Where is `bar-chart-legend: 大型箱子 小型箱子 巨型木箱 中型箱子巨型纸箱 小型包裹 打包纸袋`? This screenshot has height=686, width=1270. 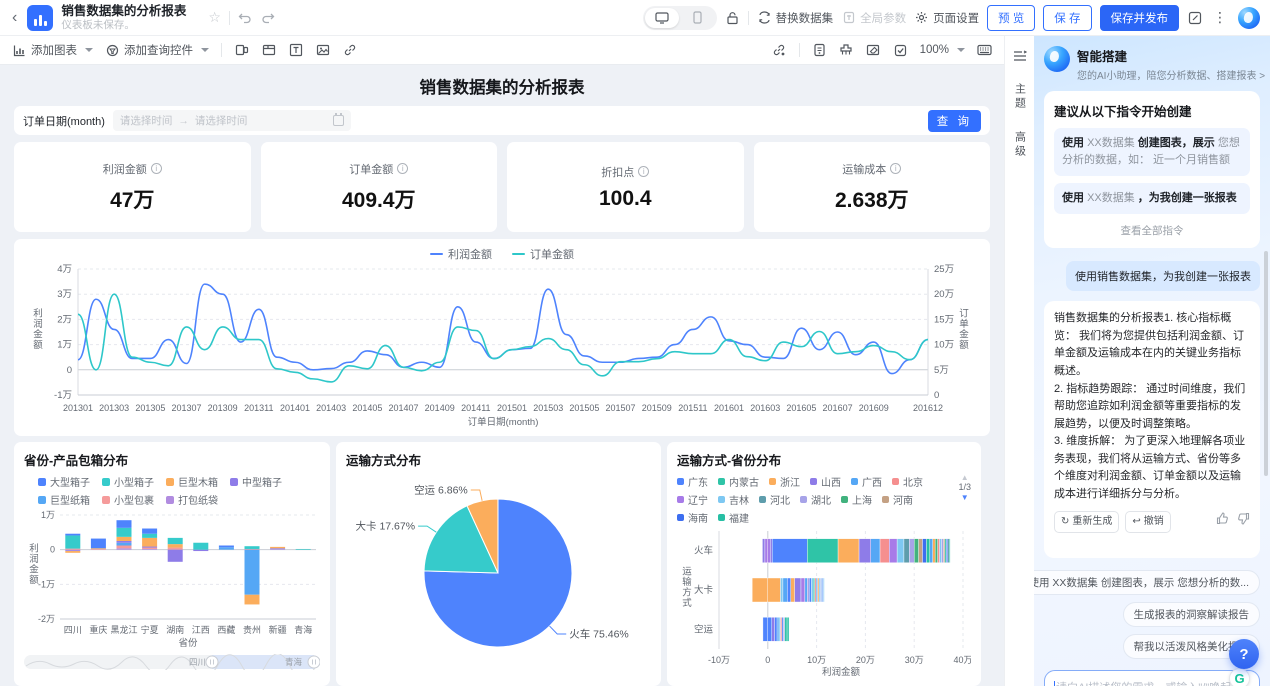
bar-chart-legend: 大型箱子 小型箱子 巨型木箱 中型箱子巨型纸箱 小型包裹 打包纸袋 is located at coordinates (172, 490).